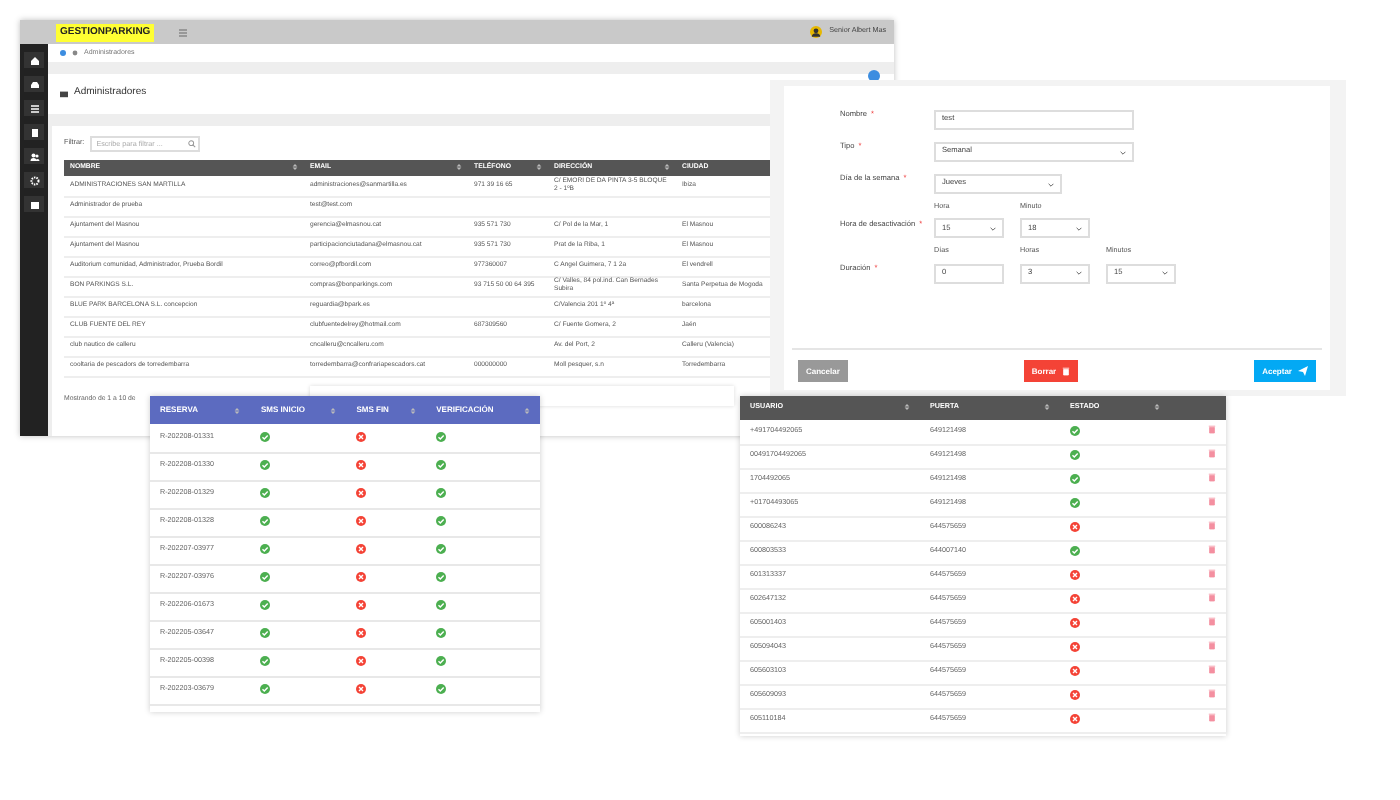 The image size is (1400, 800). I want to click on list-icon, so click(34, 108).